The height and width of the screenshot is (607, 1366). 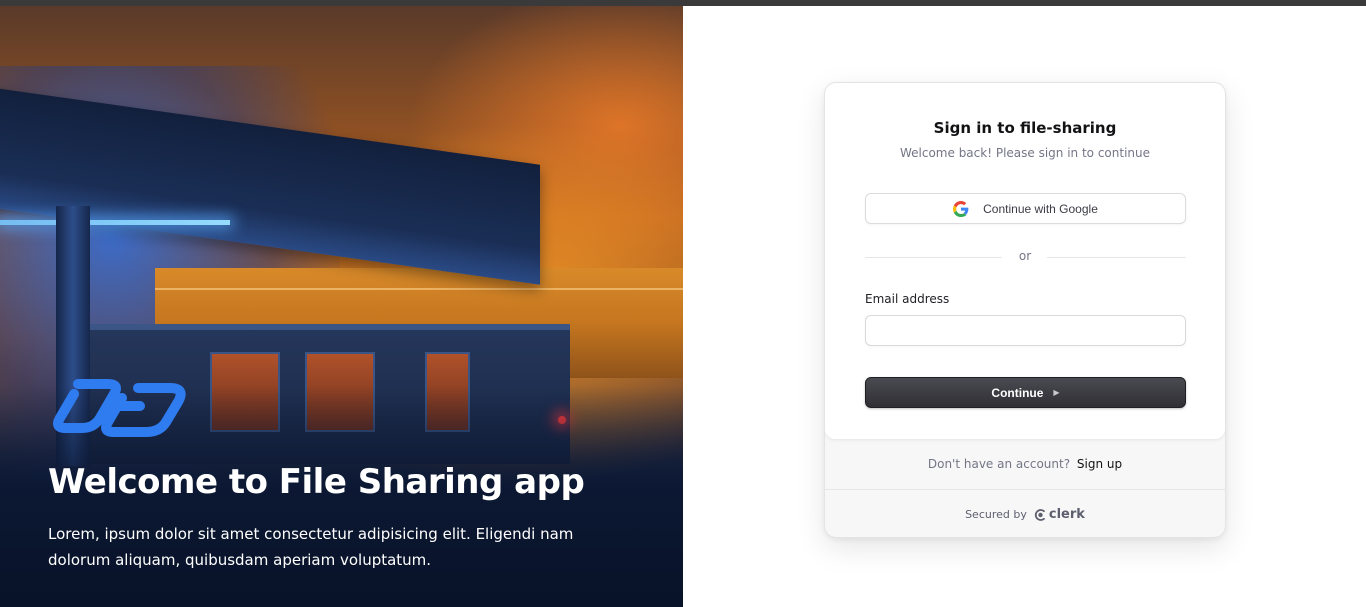 What do you see at coordinates (996, 514) in the screenshot?
I see `secured-by-text: Secured by` at bounding box center [996, 514].